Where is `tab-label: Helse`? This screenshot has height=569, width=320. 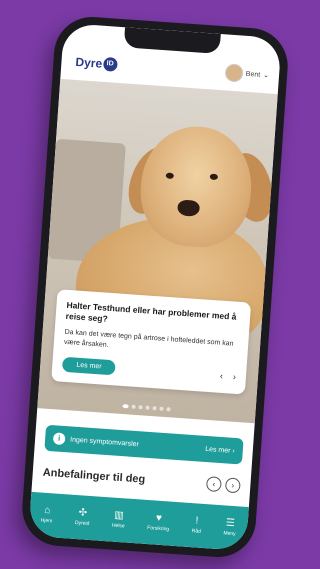
tab-label: Helse is located at coordinates (118, 526).